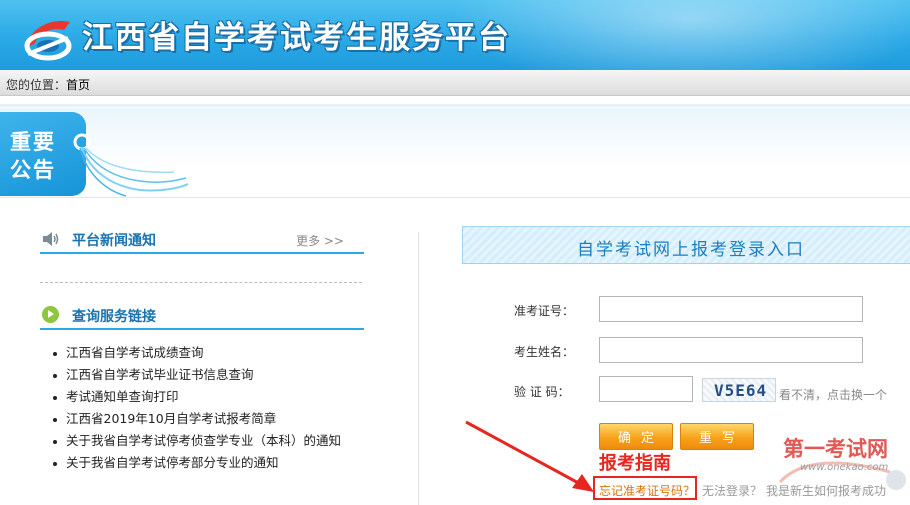 The width and height of the screenshot is (910, 505). What do you see at coordinates (833, 394) in the screenshot?
I see `captcha-refresh-link: 看不清，点击换一个` at bounding box center [833, 394].